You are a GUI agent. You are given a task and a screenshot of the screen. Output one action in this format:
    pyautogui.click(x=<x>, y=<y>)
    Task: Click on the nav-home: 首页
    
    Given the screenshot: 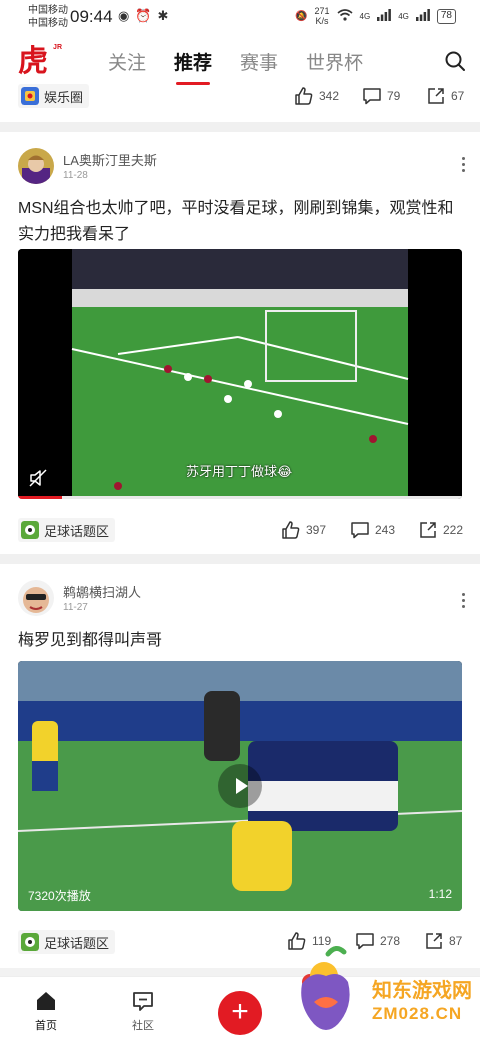 What is the action you would take?
    pyautogui.click(x=46, y=1011)
    